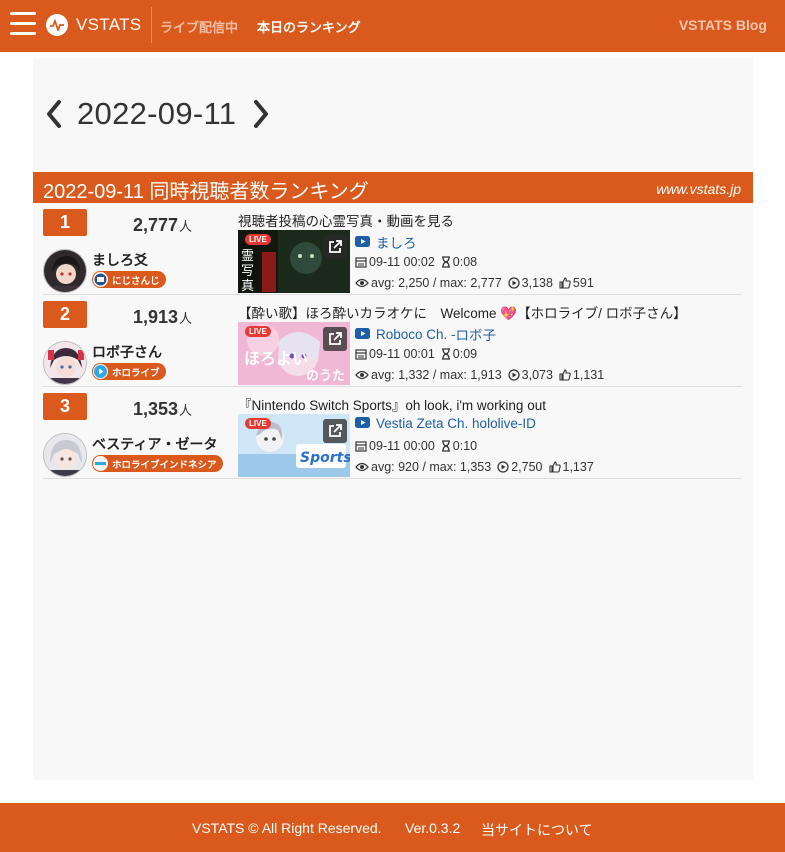 This screenshot has height=852, width=785. Describe the element at coordinates (120, 260) in the screenshot. I see `channel-name: ましろ爻` at that location.